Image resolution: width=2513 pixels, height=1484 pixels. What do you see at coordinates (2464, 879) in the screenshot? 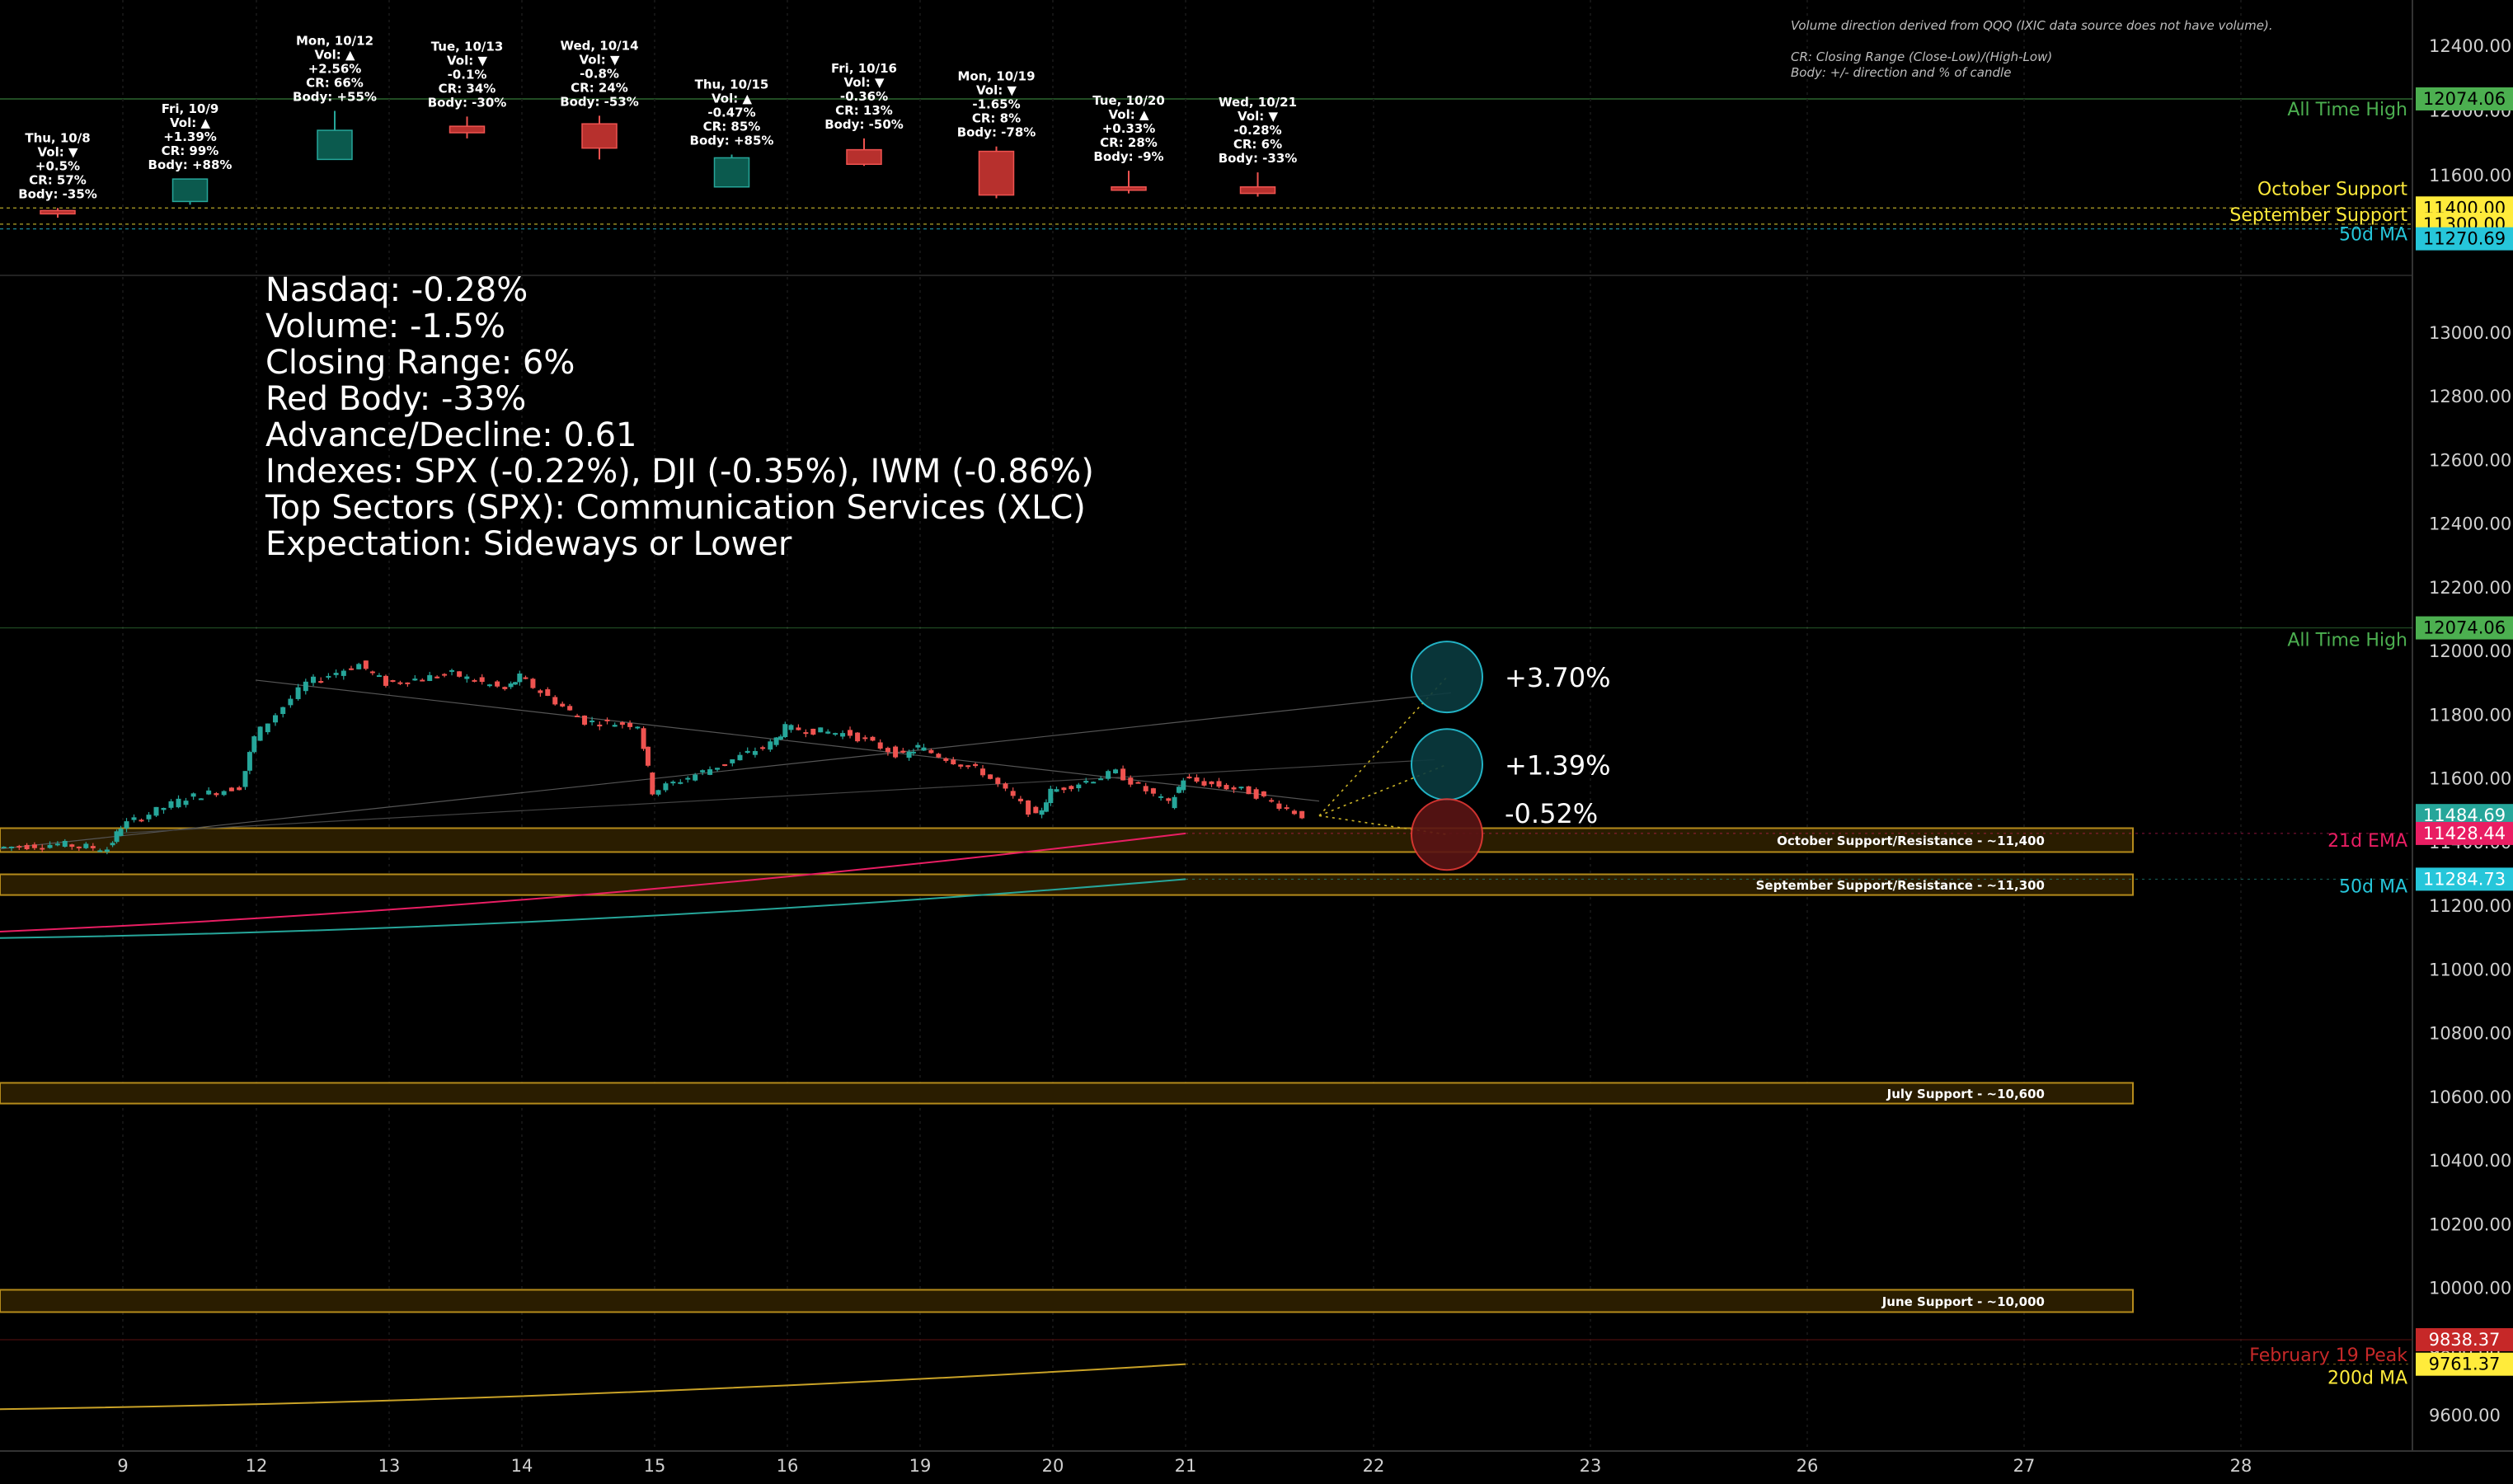
I see `main-badge-text-3: 11284.73` at bounding box center [2464, 879].